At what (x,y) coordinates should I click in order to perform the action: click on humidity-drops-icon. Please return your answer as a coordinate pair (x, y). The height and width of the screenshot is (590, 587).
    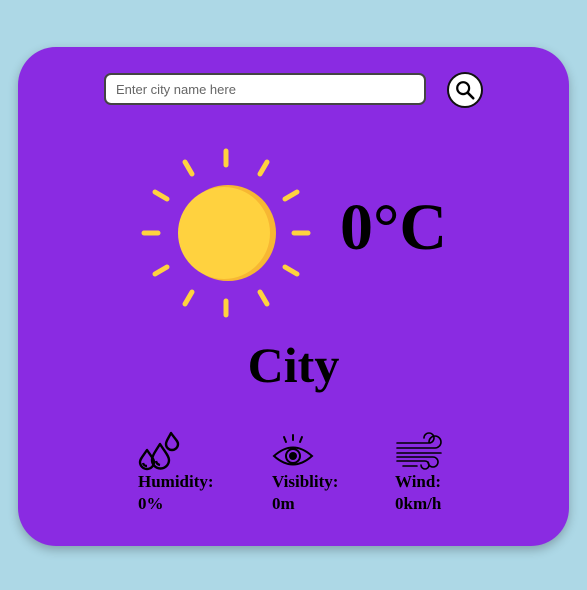
    Looking at the image, I should click on (159, 451).